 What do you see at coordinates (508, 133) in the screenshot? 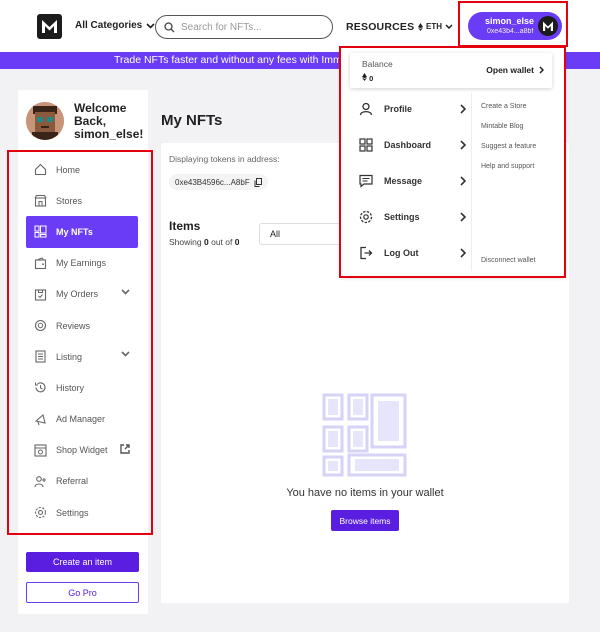
I see `link-mintable-blog: Mintable Blog` at bounding box center [508, 133].